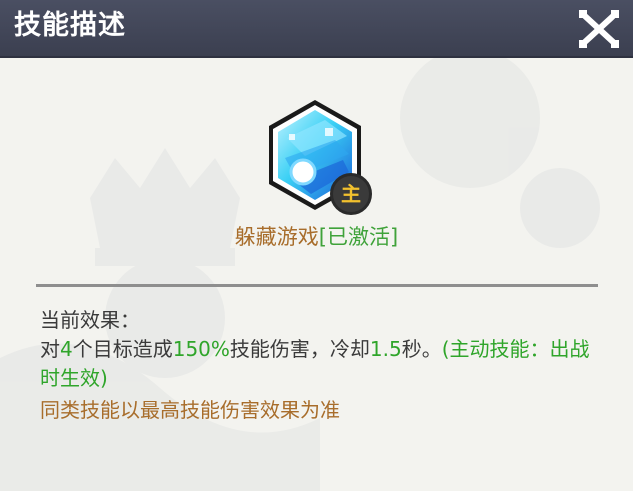  I want to click on effect-text: 对, so click(50, 349).